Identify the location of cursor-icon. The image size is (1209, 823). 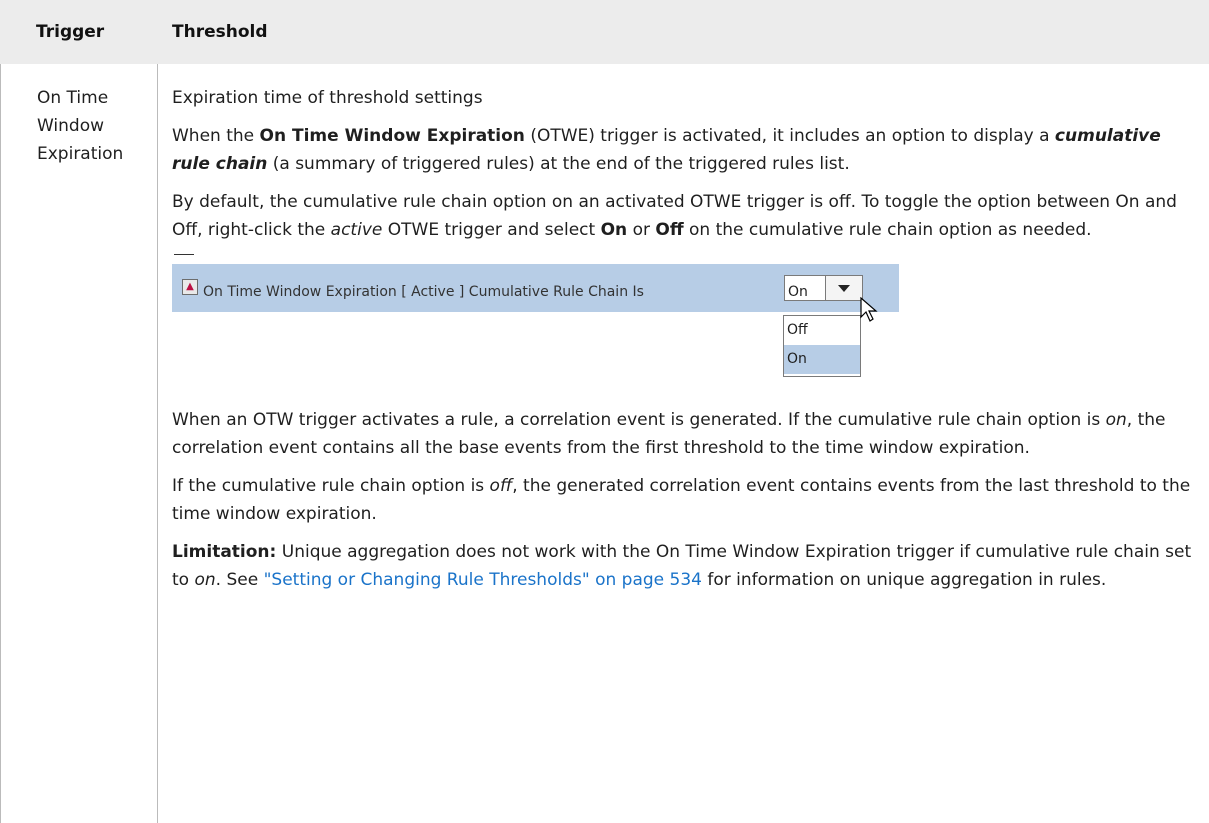
(869, 309).